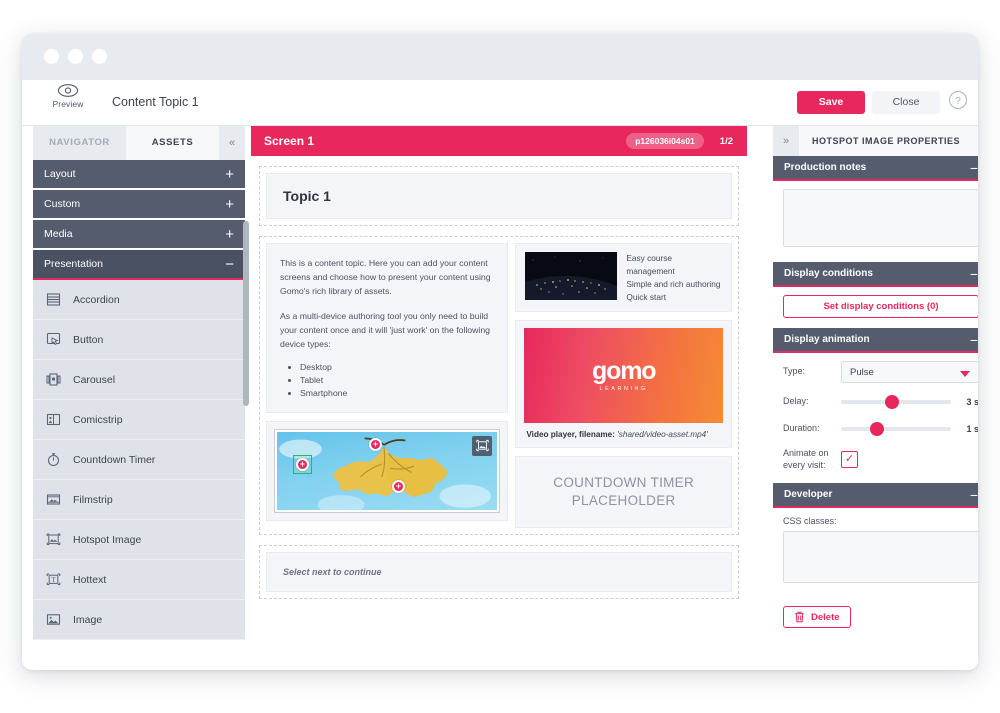  Describe the element at coordinates (93, 499) in the screenshot. I see `asset-label: Filmstrip` at that location.